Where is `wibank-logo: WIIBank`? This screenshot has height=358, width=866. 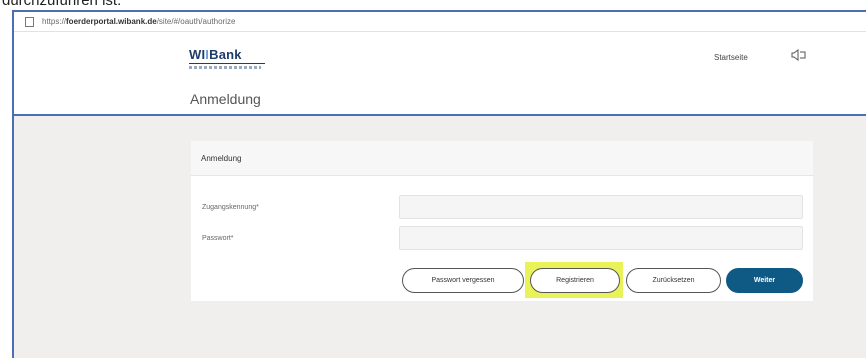 wibank-logo: WIIBank is located at coordinates (229, 60).